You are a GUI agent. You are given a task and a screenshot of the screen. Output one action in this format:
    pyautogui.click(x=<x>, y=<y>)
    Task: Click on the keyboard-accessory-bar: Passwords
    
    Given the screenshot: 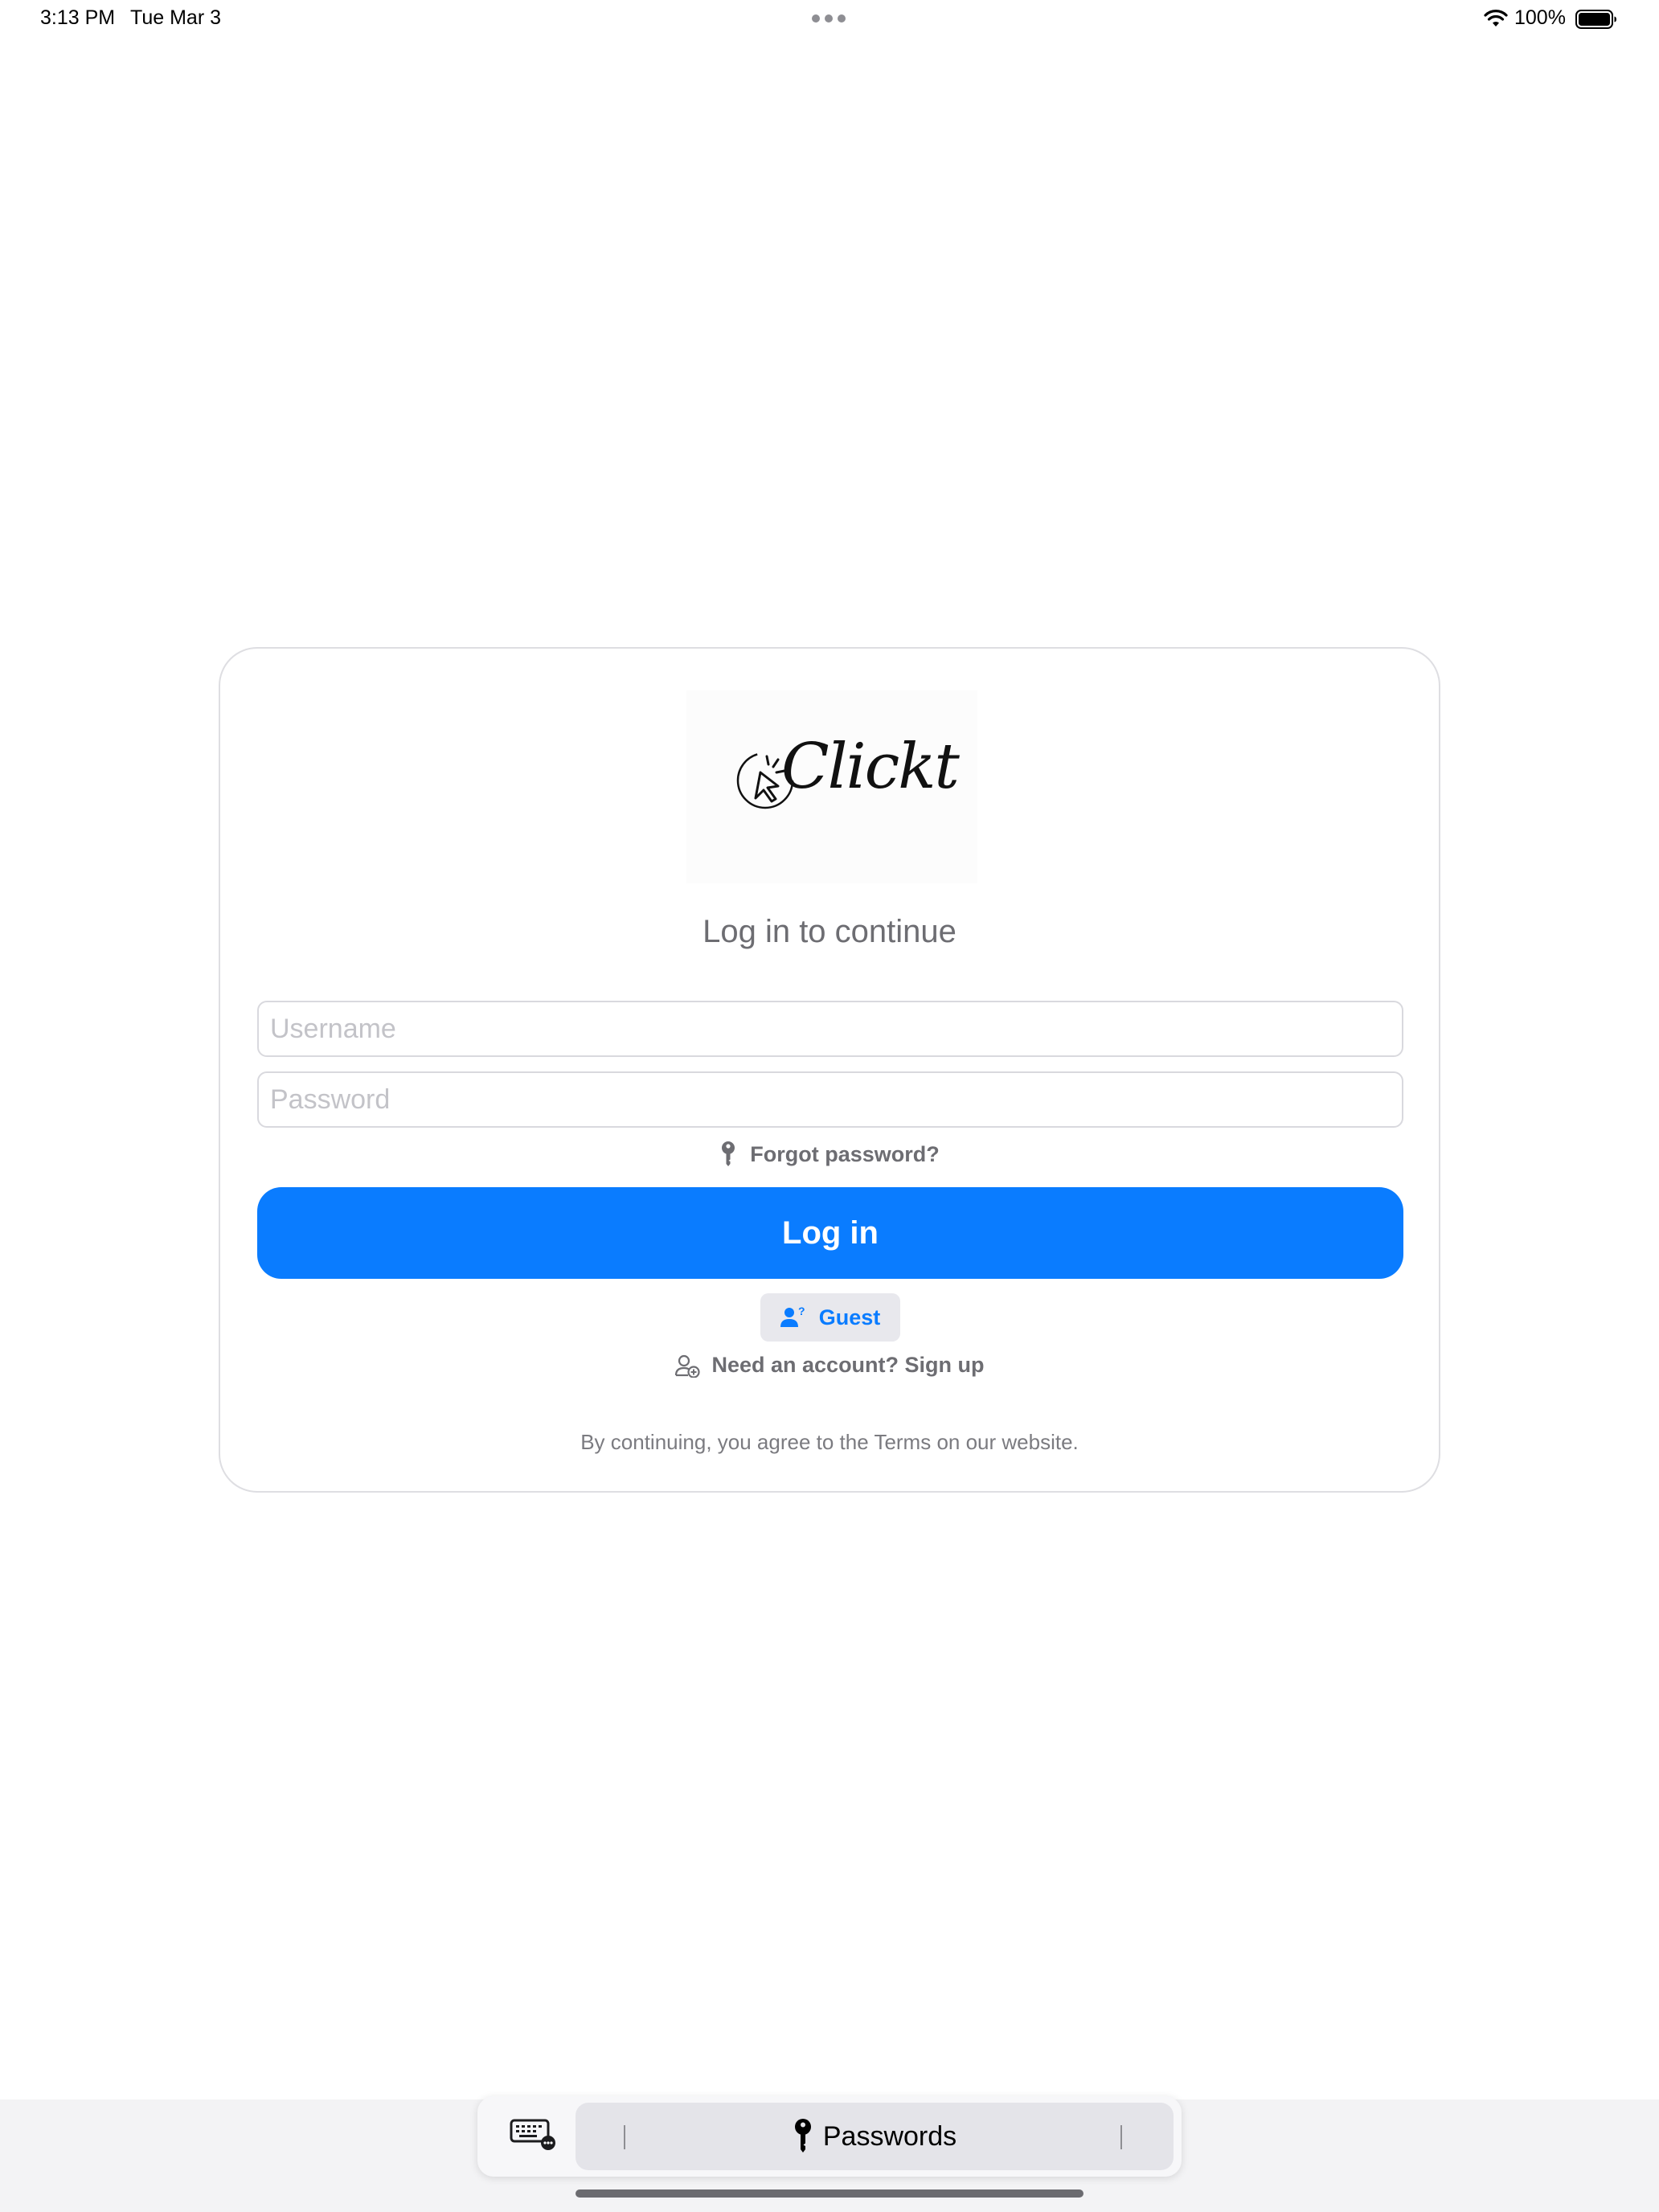 What is the action you would take?
    pyautogui.click(x=829, y=2136)
    